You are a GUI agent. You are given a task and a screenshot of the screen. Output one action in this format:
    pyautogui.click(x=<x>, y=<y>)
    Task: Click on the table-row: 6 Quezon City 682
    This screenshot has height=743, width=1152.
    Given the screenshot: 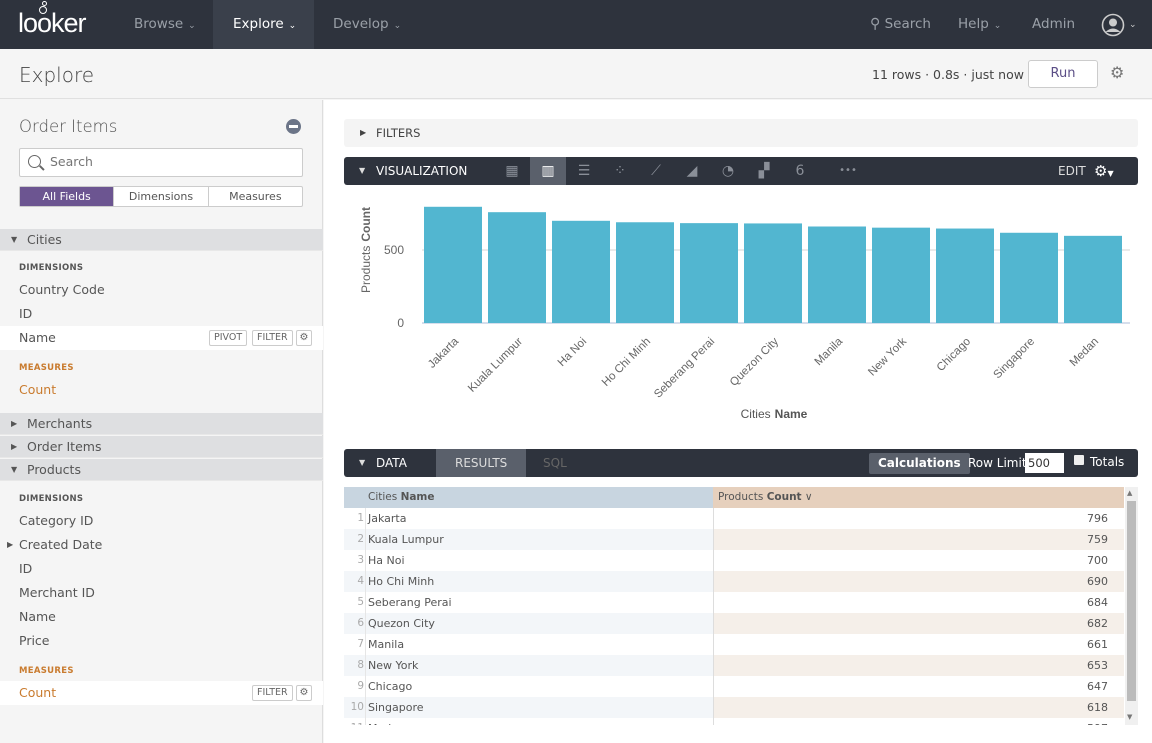 What is the action you would take?
    pyautogui.click(x=734, y=623)
    